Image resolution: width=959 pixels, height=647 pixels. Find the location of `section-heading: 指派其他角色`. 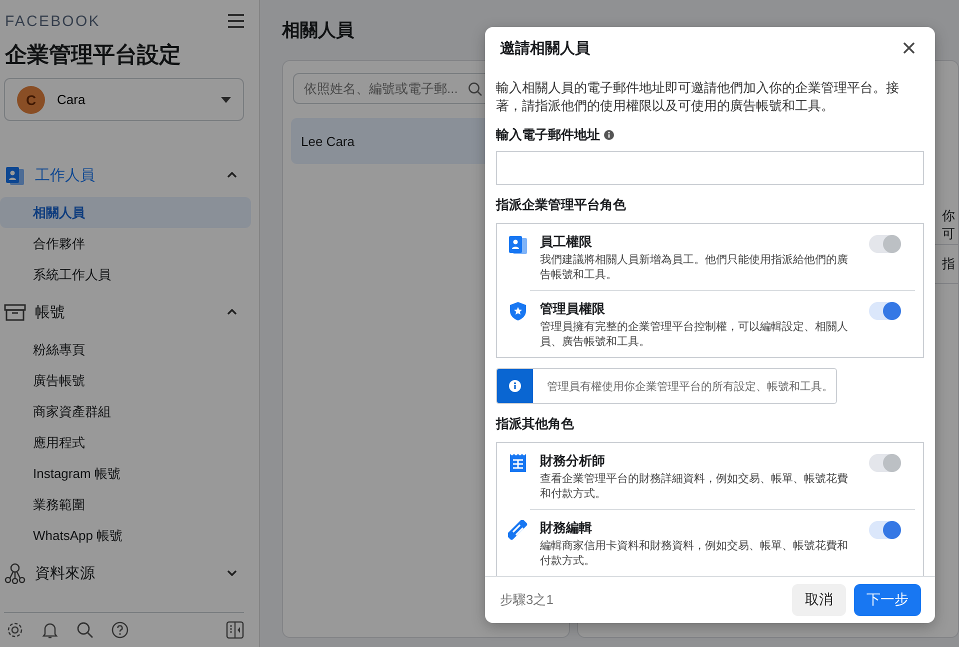

section-heading: 指派其他角色 is located at coordinates (535, 424).